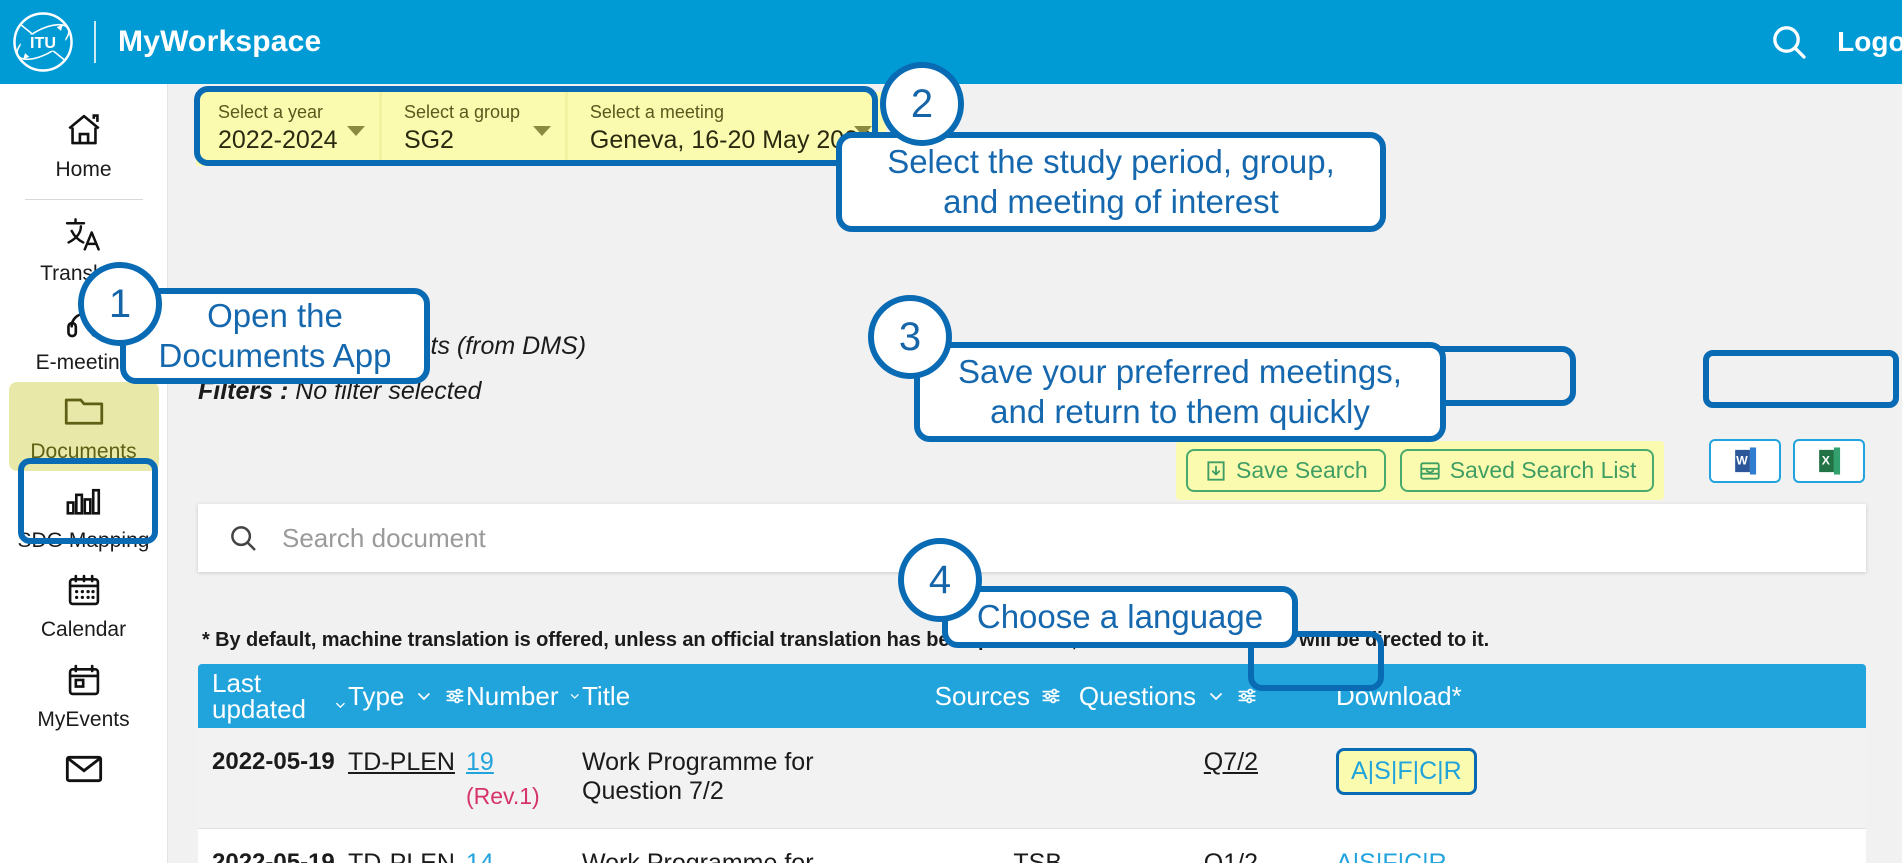 The image size is (1902, 863). What do you see at coordinates (1160, 855) in the screenshot?
I see `cell-questions: Q1/2` at bounding box center [1160, 855].